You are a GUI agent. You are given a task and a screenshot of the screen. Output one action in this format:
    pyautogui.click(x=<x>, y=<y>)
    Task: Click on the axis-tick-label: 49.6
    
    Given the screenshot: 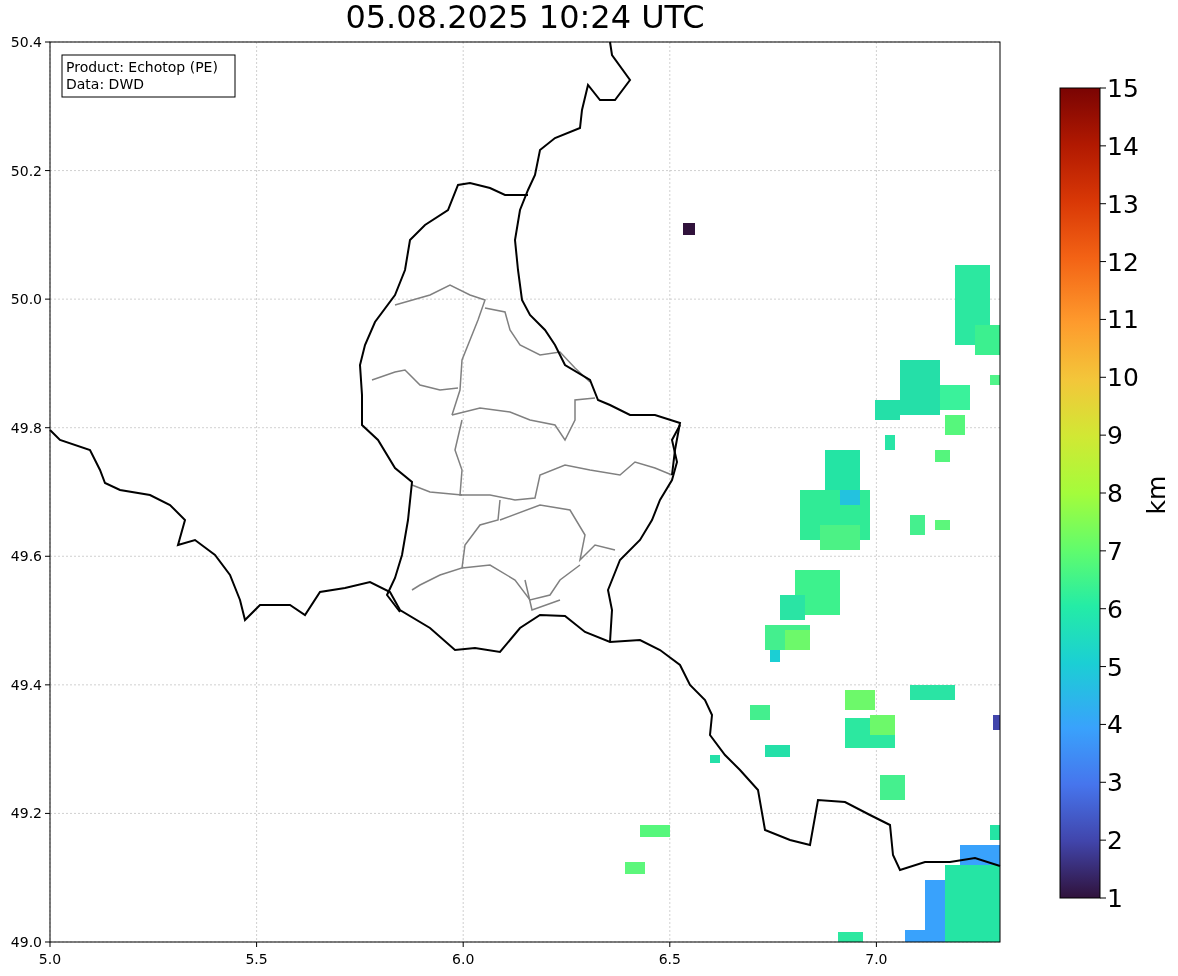 What is the action you would take?
    pyautogui.click(x=26, y=556)
    